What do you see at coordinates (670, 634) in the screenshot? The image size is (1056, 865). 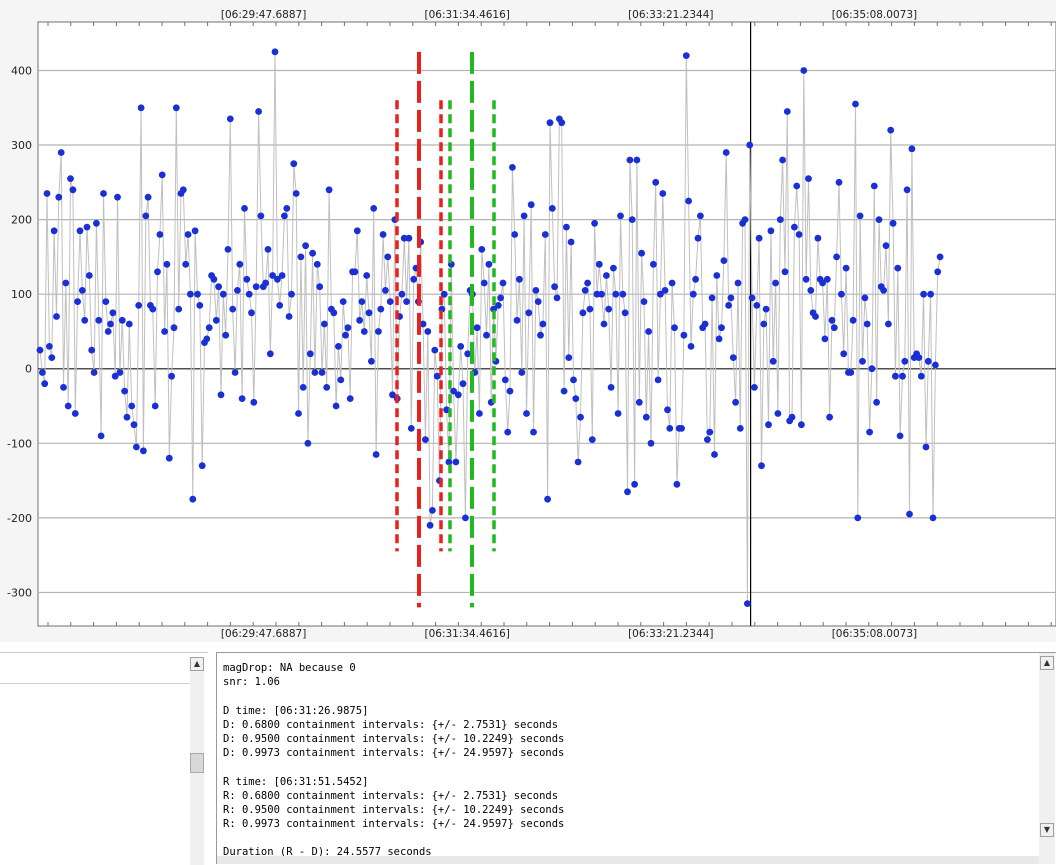 I see `x-tick-label: [06:33:21.2344]` at bounding box center [670, 634].